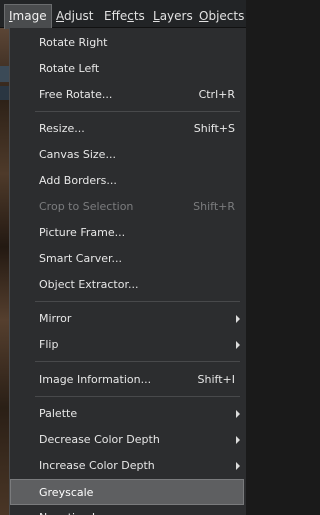 The image size is (320, 515). I want to click on menu-item-shortcut: Shift+R, so click(214, 206).